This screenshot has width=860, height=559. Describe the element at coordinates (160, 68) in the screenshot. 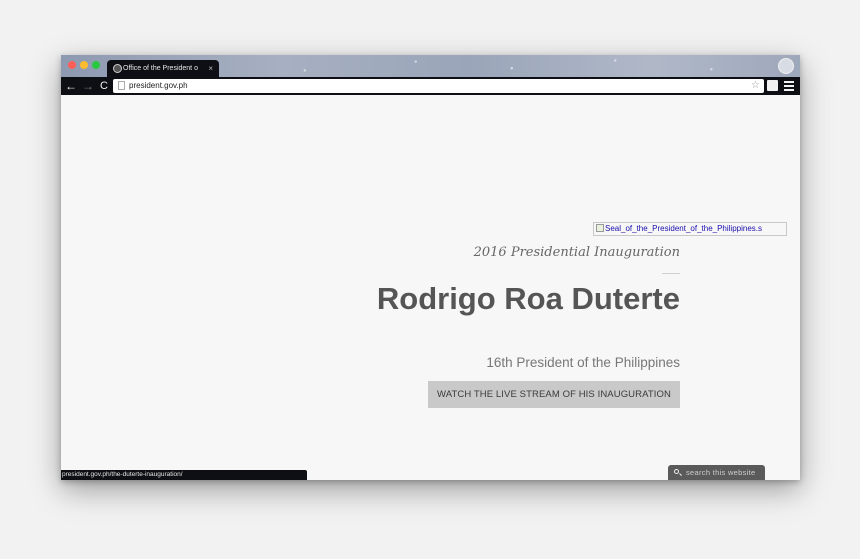

I see `tab-title: Office of the President o` at that location.